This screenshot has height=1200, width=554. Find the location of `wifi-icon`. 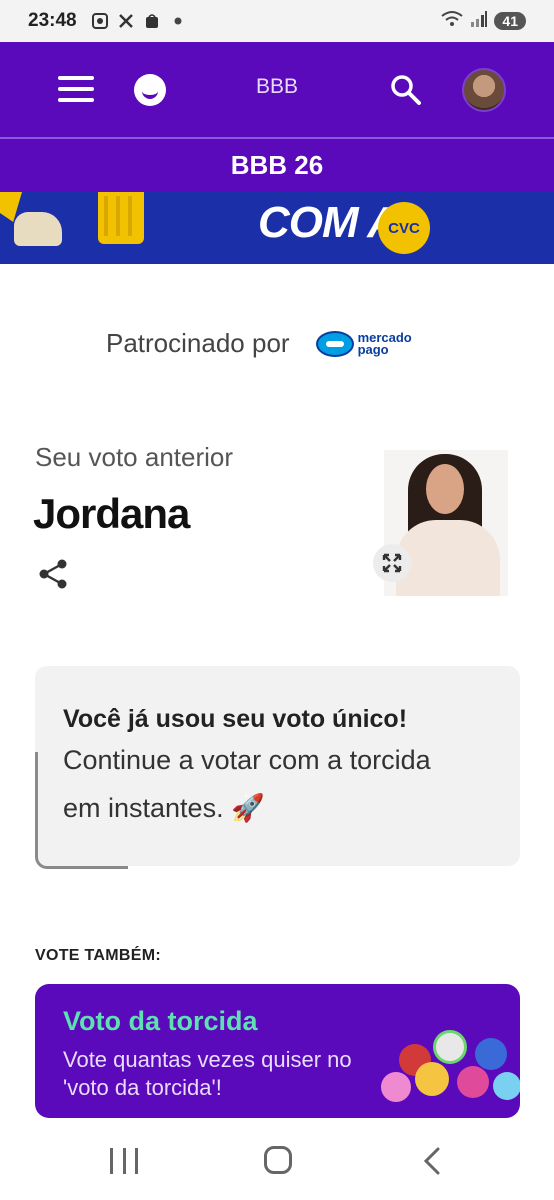

wifi-icon is located at coordinates (452, 21).